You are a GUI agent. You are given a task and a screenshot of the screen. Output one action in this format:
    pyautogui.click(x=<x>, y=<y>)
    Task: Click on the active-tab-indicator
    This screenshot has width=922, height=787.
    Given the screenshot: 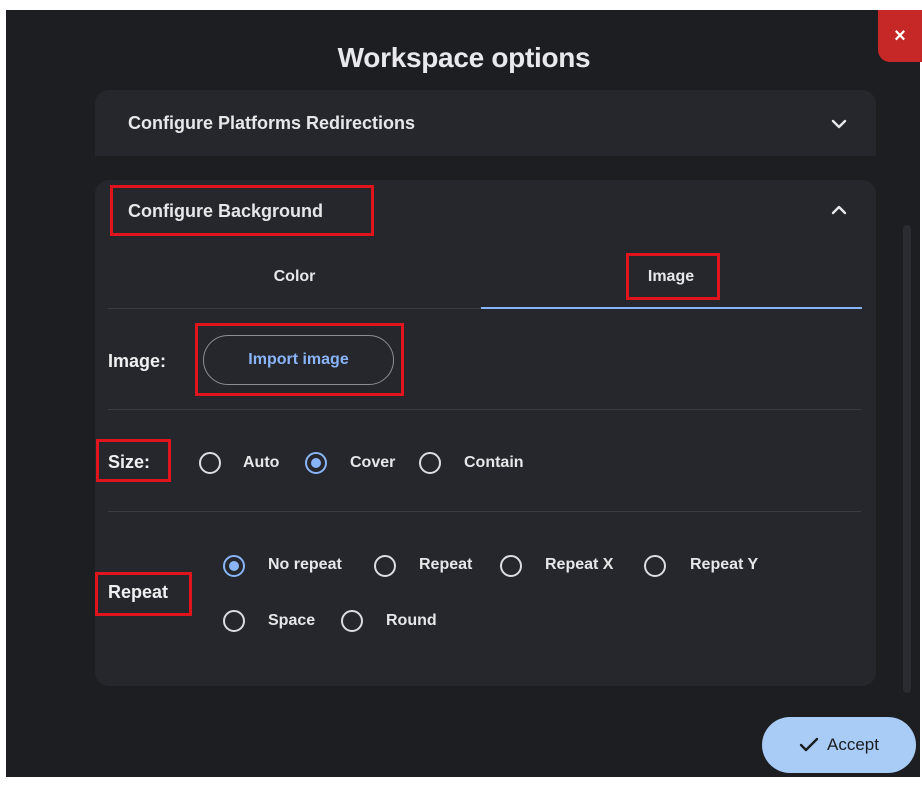 What is the action you would take?
    pyautogui.click(x=671, y=308)
    